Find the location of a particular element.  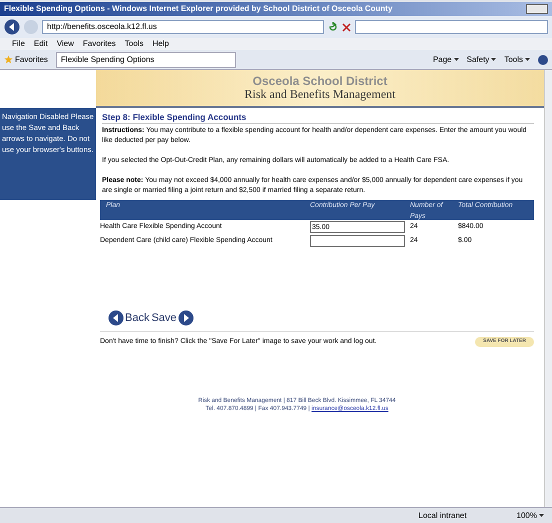

window-controls-icon is located at coordinates (537, 9).